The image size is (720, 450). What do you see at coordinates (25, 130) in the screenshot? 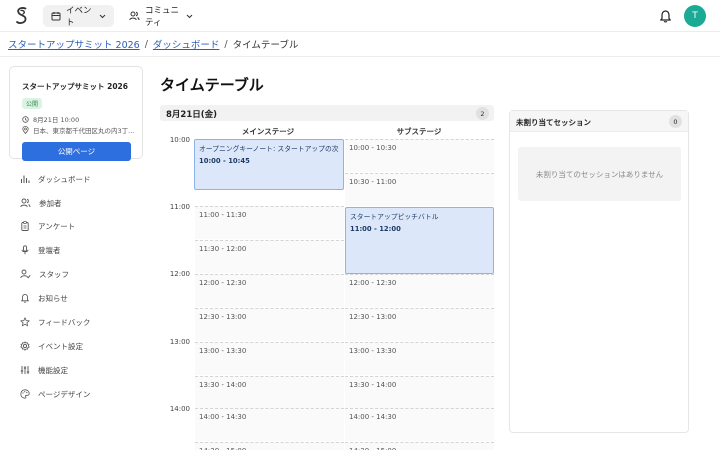
I see `location-pin-icon` at bounding box center [25, 130].